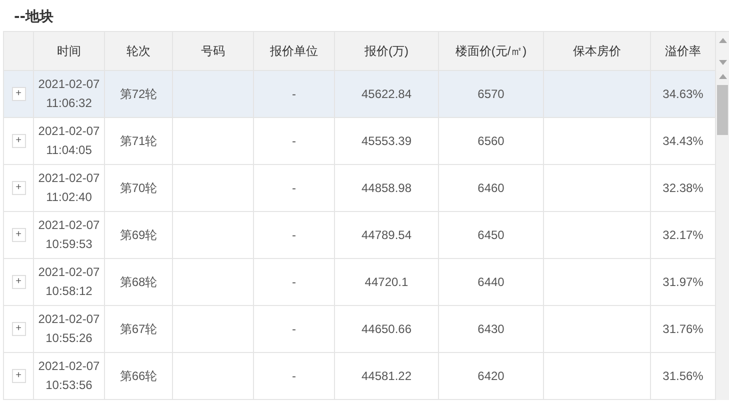 This screenshot has height=412, width=729. What do you see at coordinates (139, 329) in the screenshot?
I see `table-cell: 第67轮` at bounding box center [139, 329].